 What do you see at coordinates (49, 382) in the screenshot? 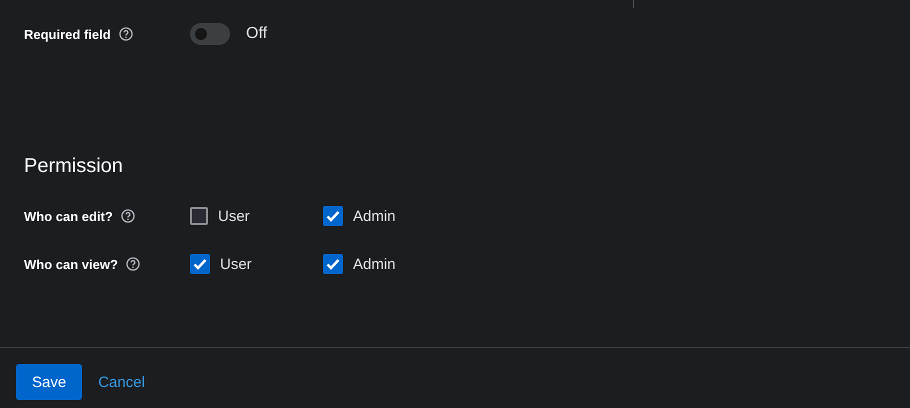
I see `save-button: Save` at bounding box center [49, 382].